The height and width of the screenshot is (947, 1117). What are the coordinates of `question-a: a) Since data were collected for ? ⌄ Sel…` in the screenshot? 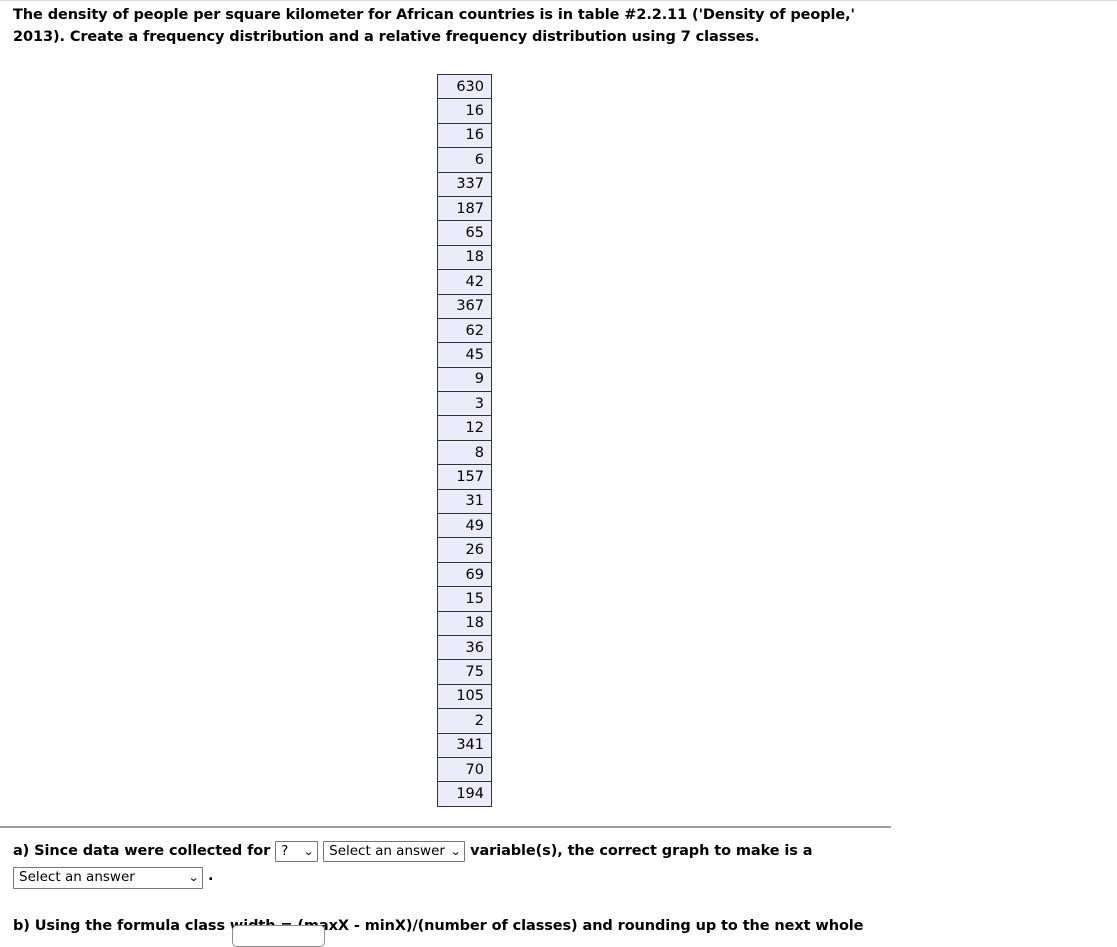 It's located at (463, 864).